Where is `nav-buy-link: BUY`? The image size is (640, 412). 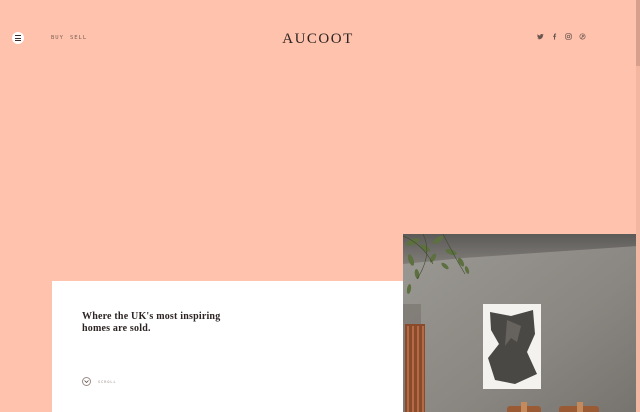
nav-buy-link: BUY is located at coordinates (57, 38).